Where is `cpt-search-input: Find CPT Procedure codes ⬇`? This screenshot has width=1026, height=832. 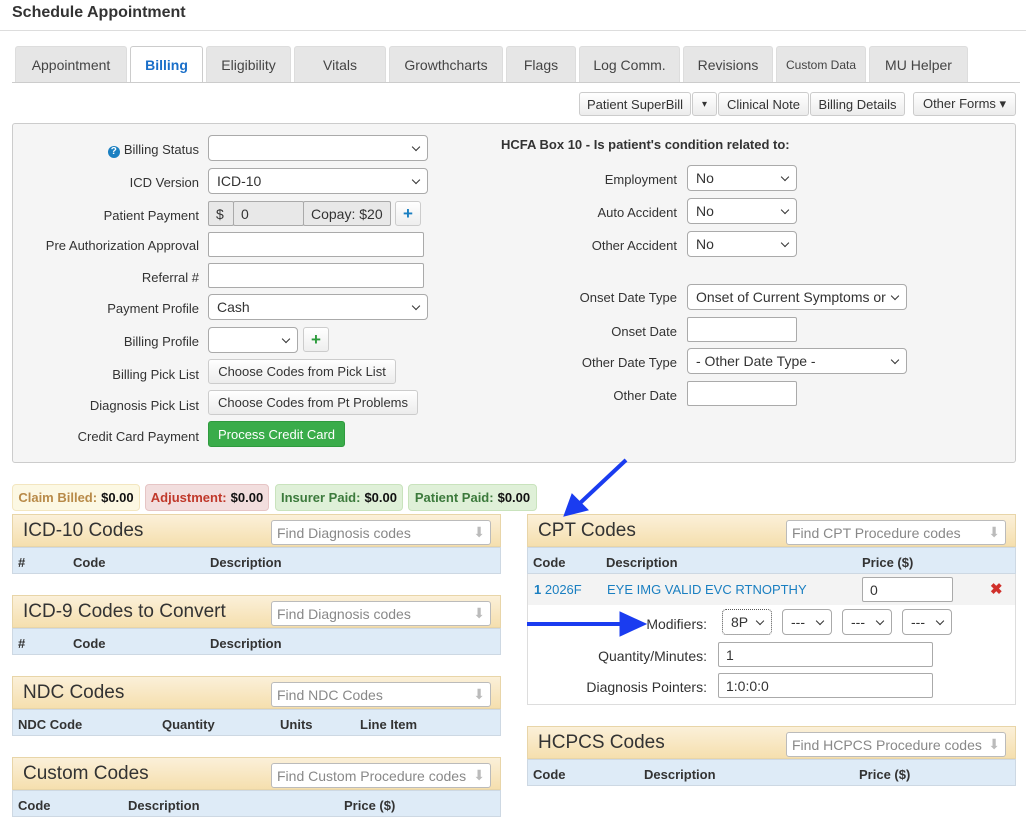 cpt-search-input: Find CPT Procedure codes ⬇ is located at coordinates (896, 532).